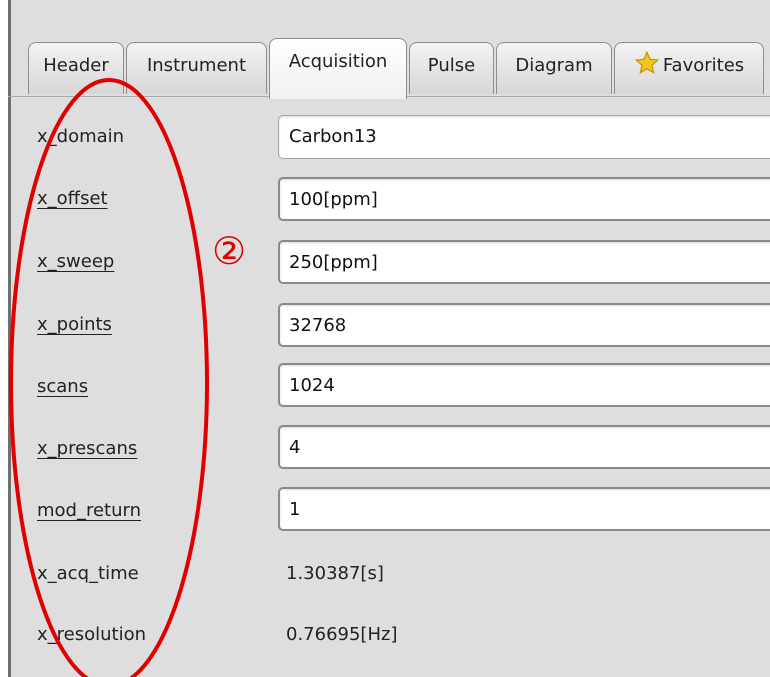 The height and width of the screenshot is (677, 770). What do you see at coordinates (524, 509) in the screenshot?
I see `mod-return-field: 1` at bounding box center [524, 509].